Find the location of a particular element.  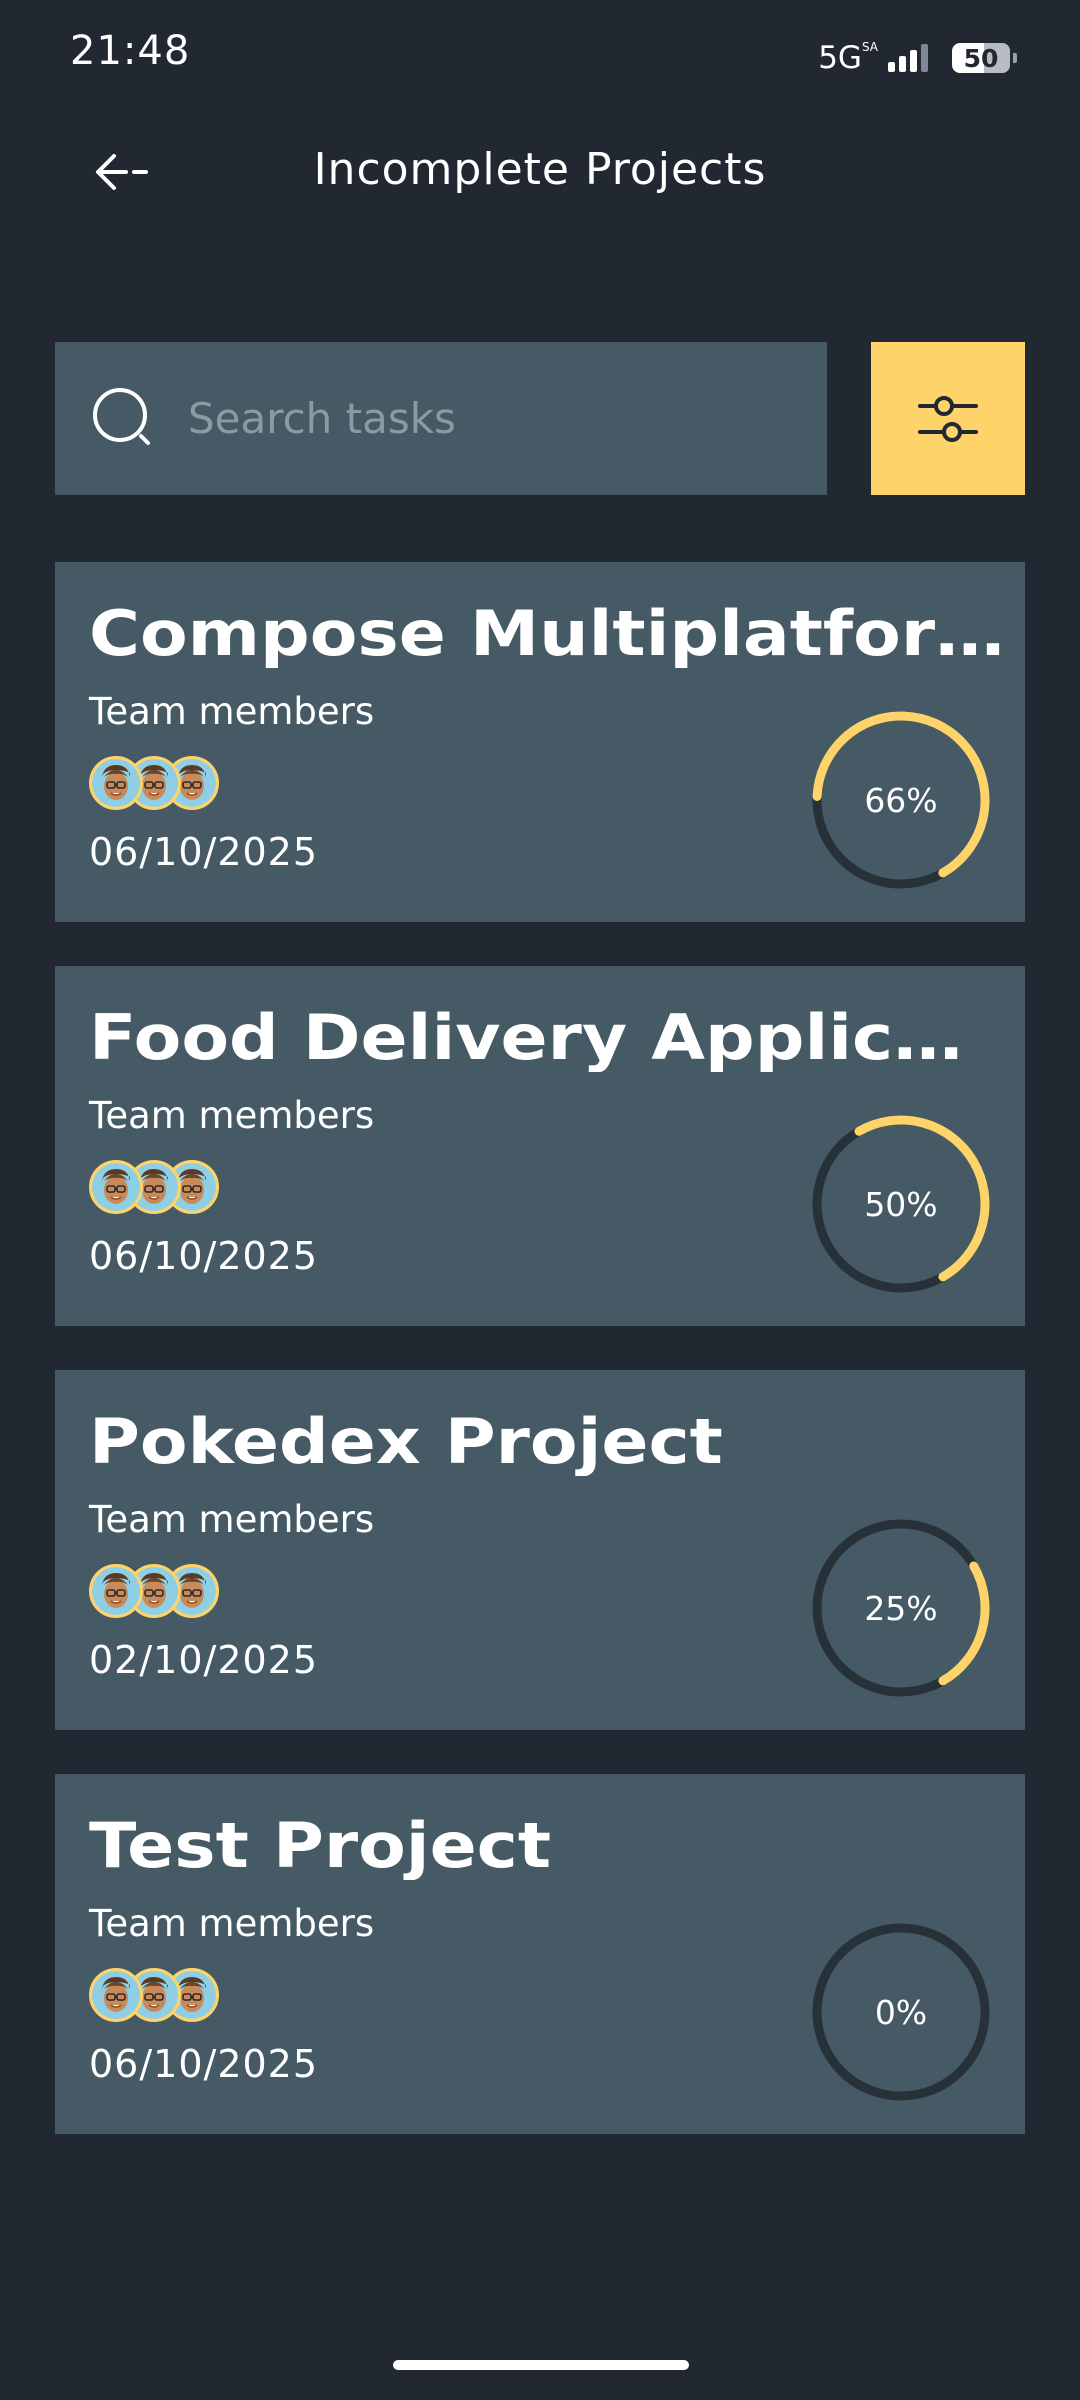

filter-button is located at coordinates (948, 418).